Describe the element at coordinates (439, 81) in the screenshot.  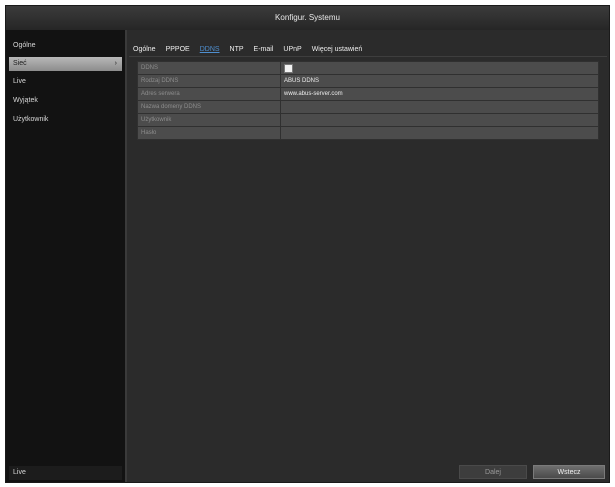
I see `ddns-type-select: ABUS DDNS` at that location.